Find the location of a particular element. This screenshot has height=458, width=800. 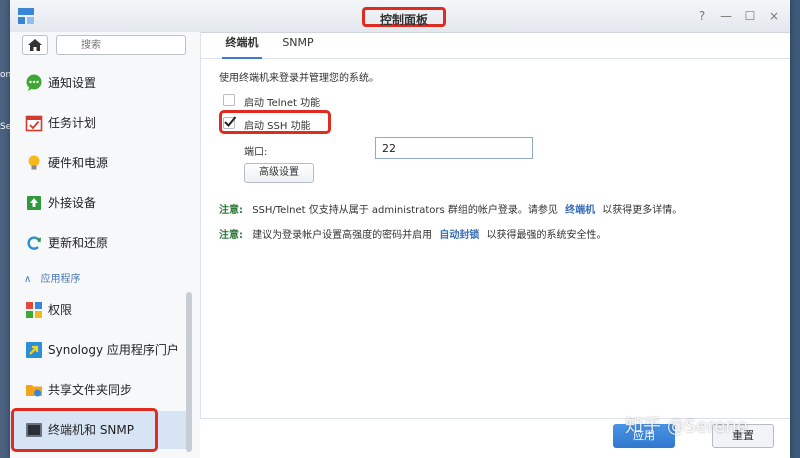

title-bar: 控制面板 ? — ☐ × is located at coordinates (400, 16).